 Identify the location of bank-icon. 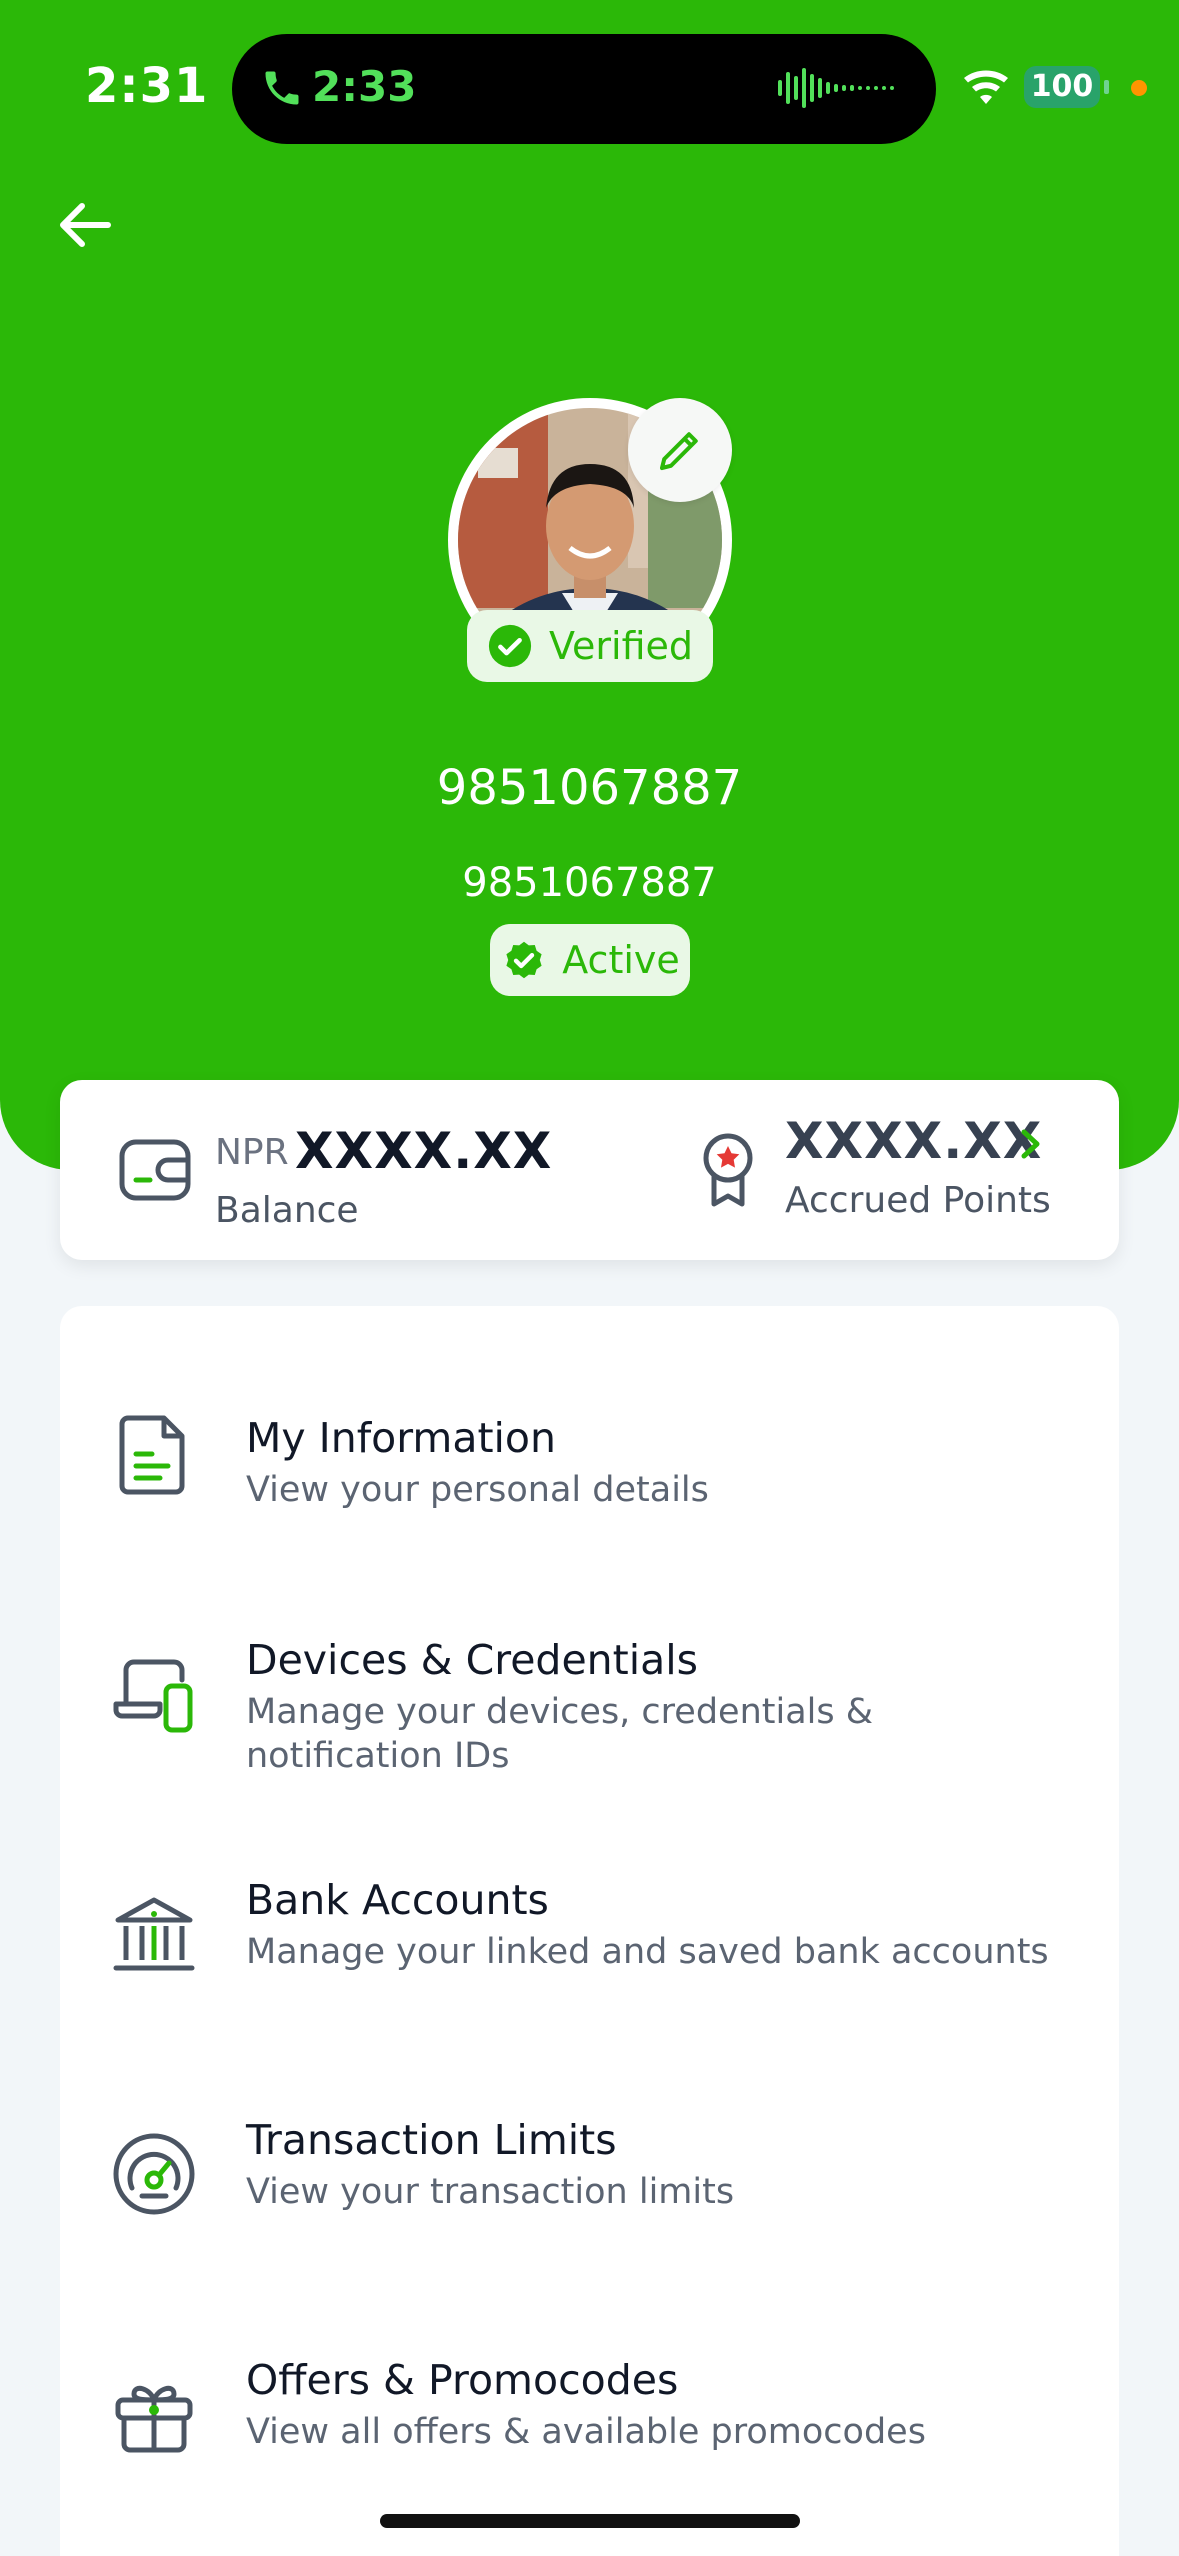
(154, 1934).